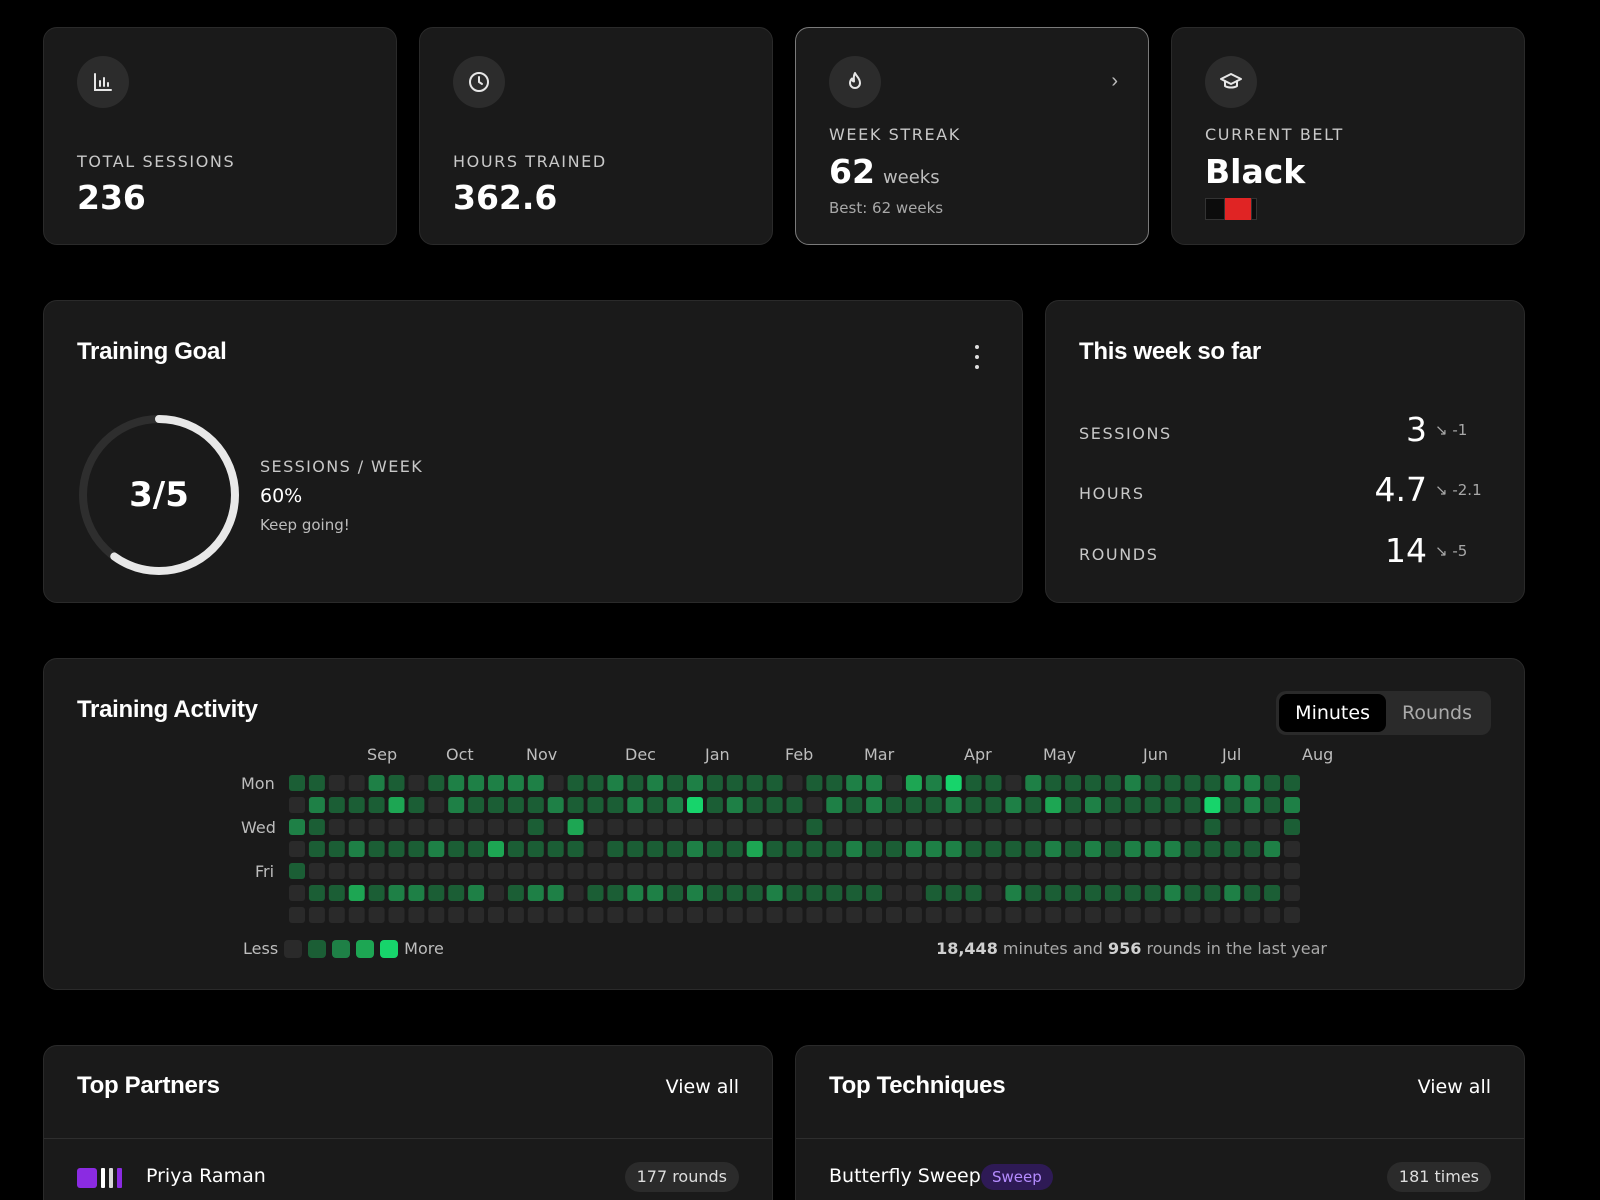 Image resolution: width=1600 pixels, height=1200 pixels. I want to click on stat-card-week-streak: › WEEK STREAK 62 weeks Best: 62 weeks, so click(972, 136).